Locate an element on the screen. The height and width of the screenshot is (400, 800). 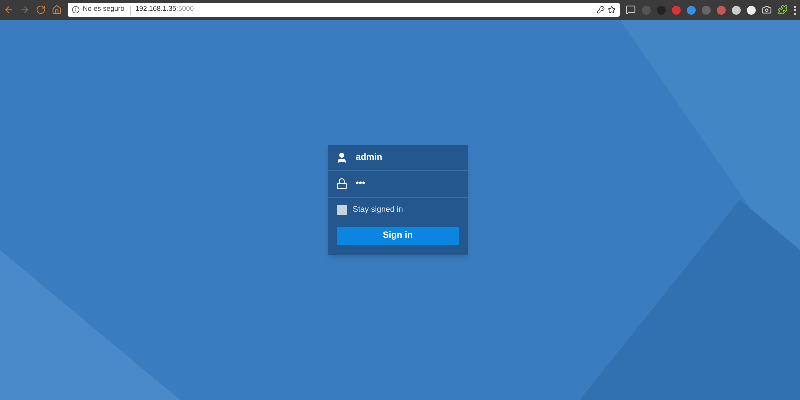
sign-in-button: Sign in is located at coordinates (398, 235).